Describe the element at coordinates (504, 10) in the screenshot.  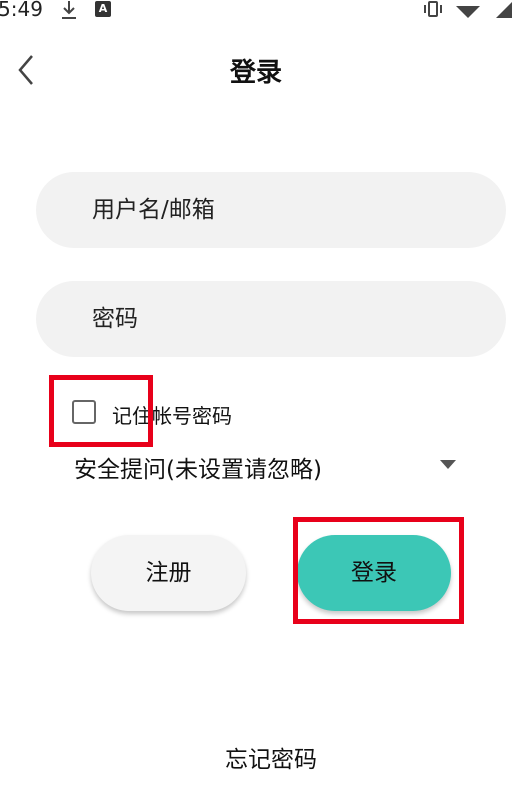
I see `cellular-icon` at that location.